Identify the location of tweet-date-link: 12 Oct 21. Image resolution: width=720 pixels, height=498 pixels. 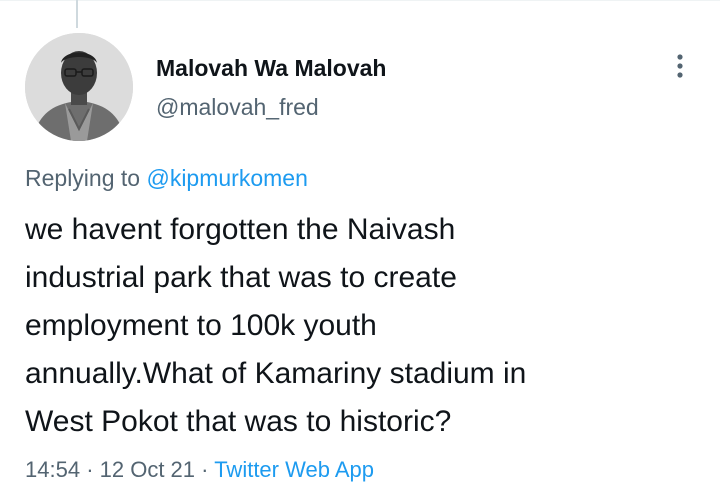
(147, 469).